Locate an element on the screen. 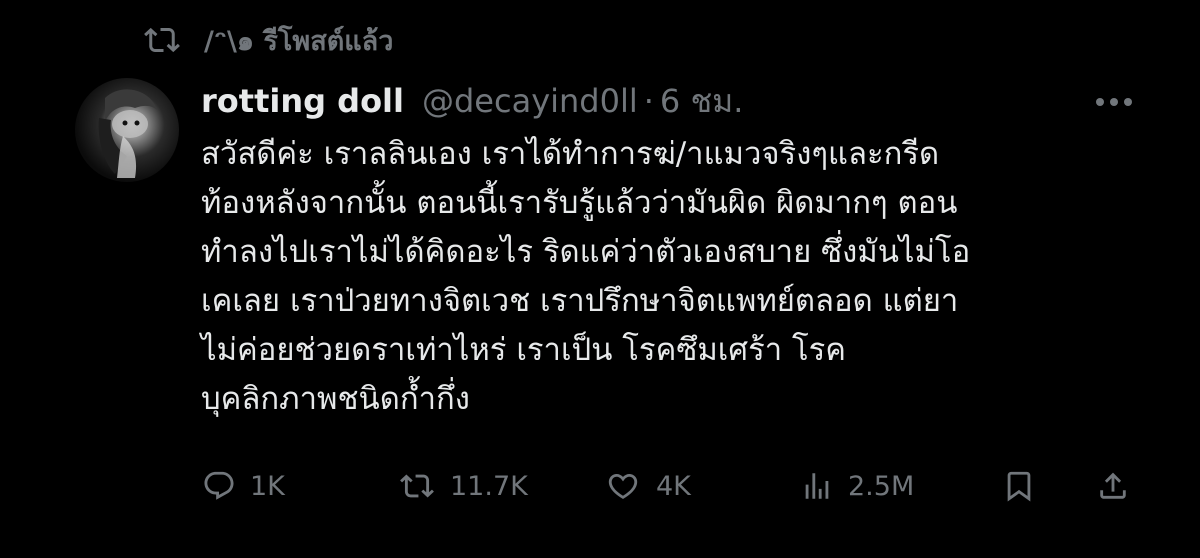  share-icon is located at coordinates (1113, 485).